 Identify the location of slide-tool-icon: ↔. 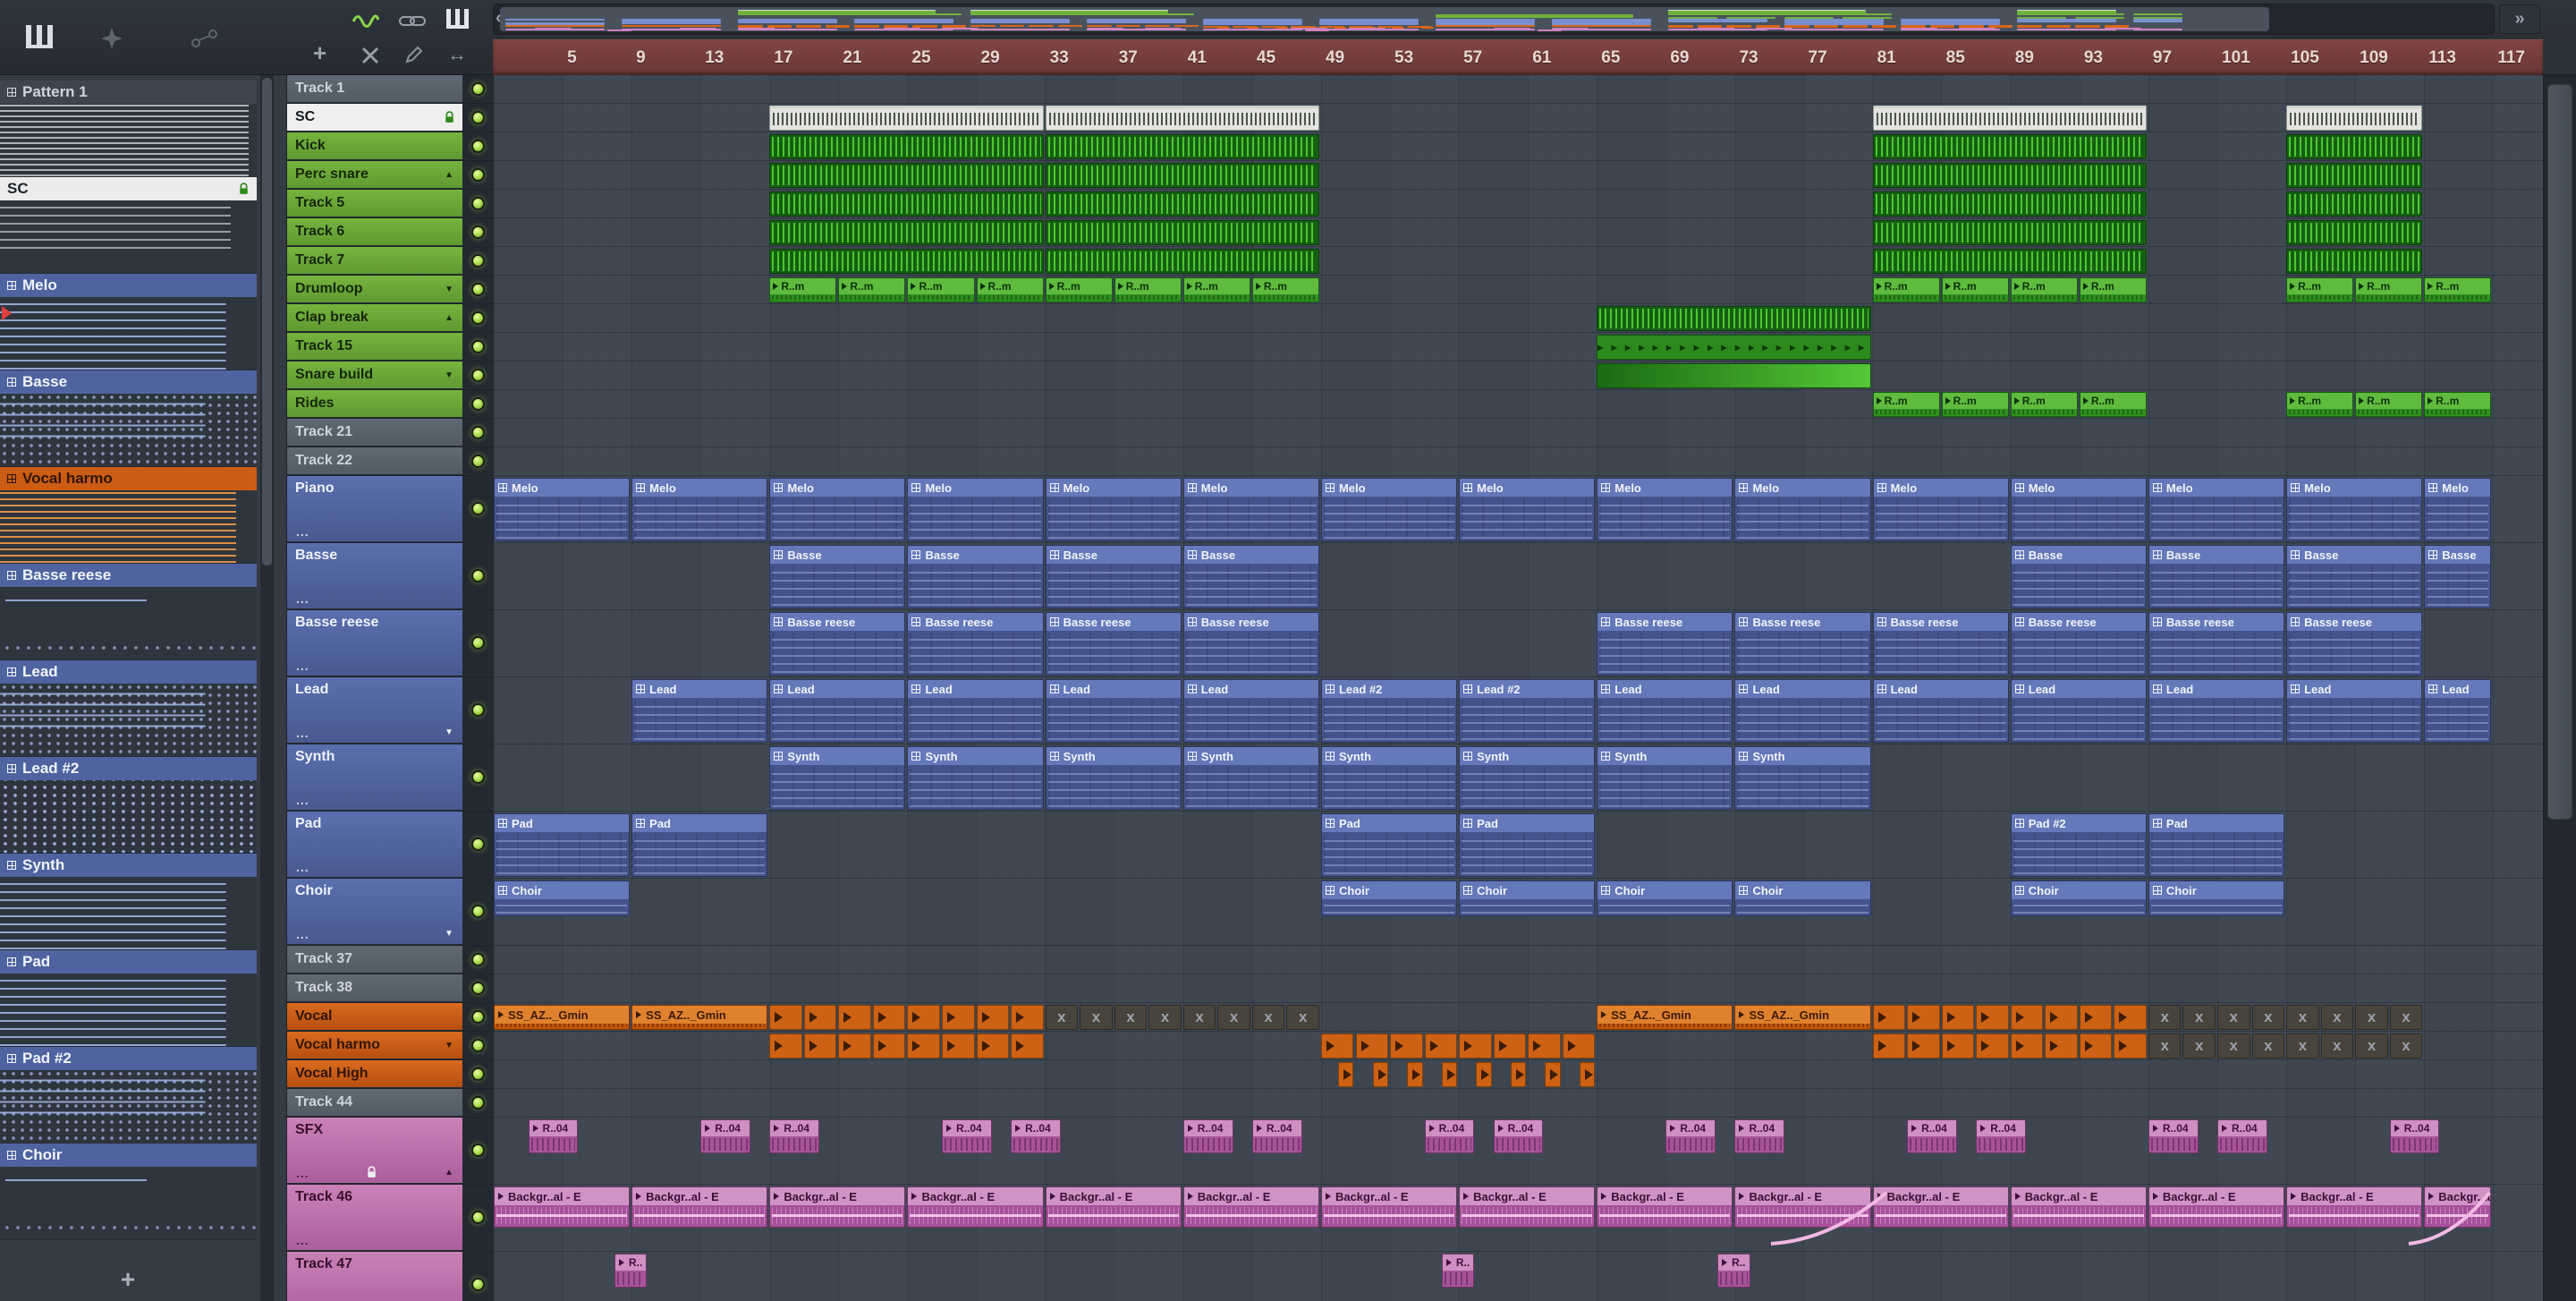
(457, 54).